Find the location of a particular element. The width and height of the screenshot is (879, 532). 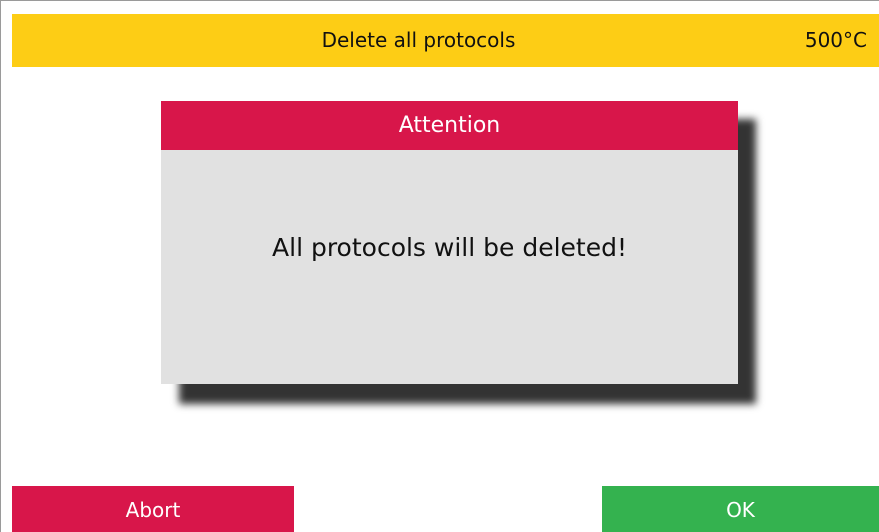

frame-border-left is located at coordinates (0, 266).